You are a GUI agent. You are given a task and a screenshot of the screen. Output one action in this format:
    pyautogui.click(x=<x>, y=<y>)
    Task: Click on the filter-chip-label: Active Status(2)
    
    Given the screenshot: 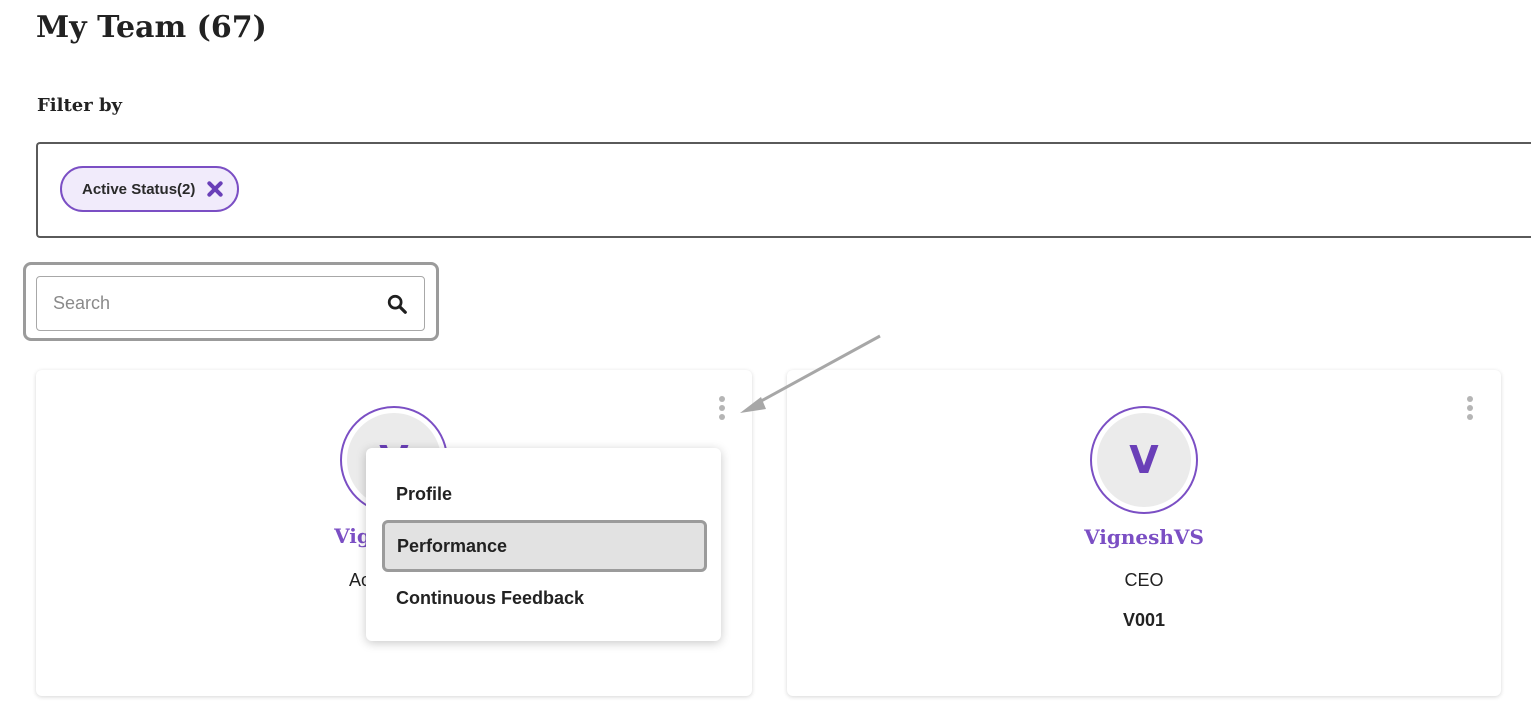 What is the action you would take?
    pyautogui.click(x=139, y=189)
    